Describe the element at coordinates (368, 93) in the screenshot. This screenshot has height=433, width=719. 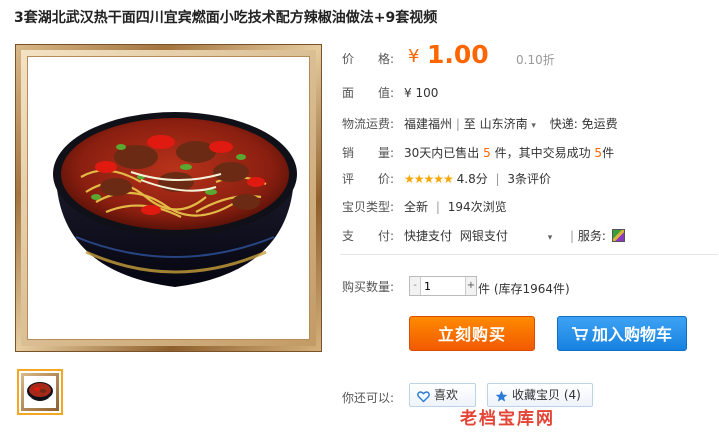
I see `face-value-label: 面 值:` at that location.